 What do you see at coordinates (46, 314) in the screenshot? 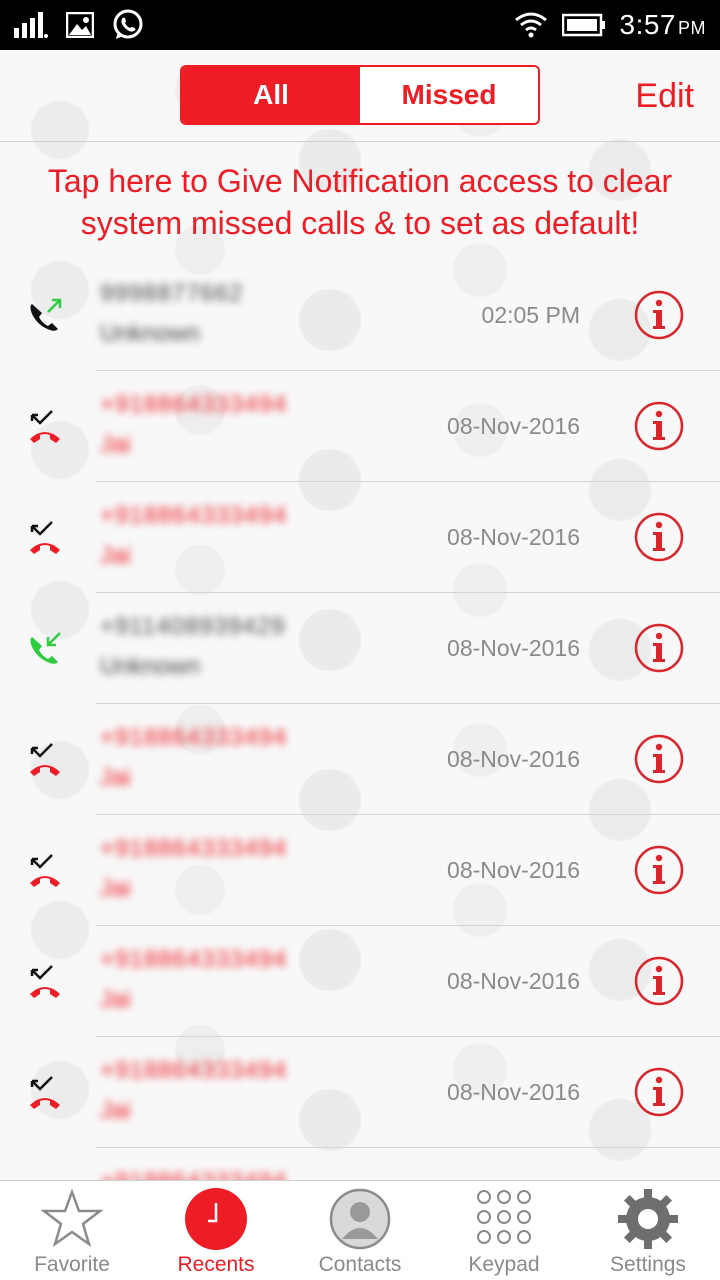
I see `outgoing-call-icon` at bounding box center [46, 314].